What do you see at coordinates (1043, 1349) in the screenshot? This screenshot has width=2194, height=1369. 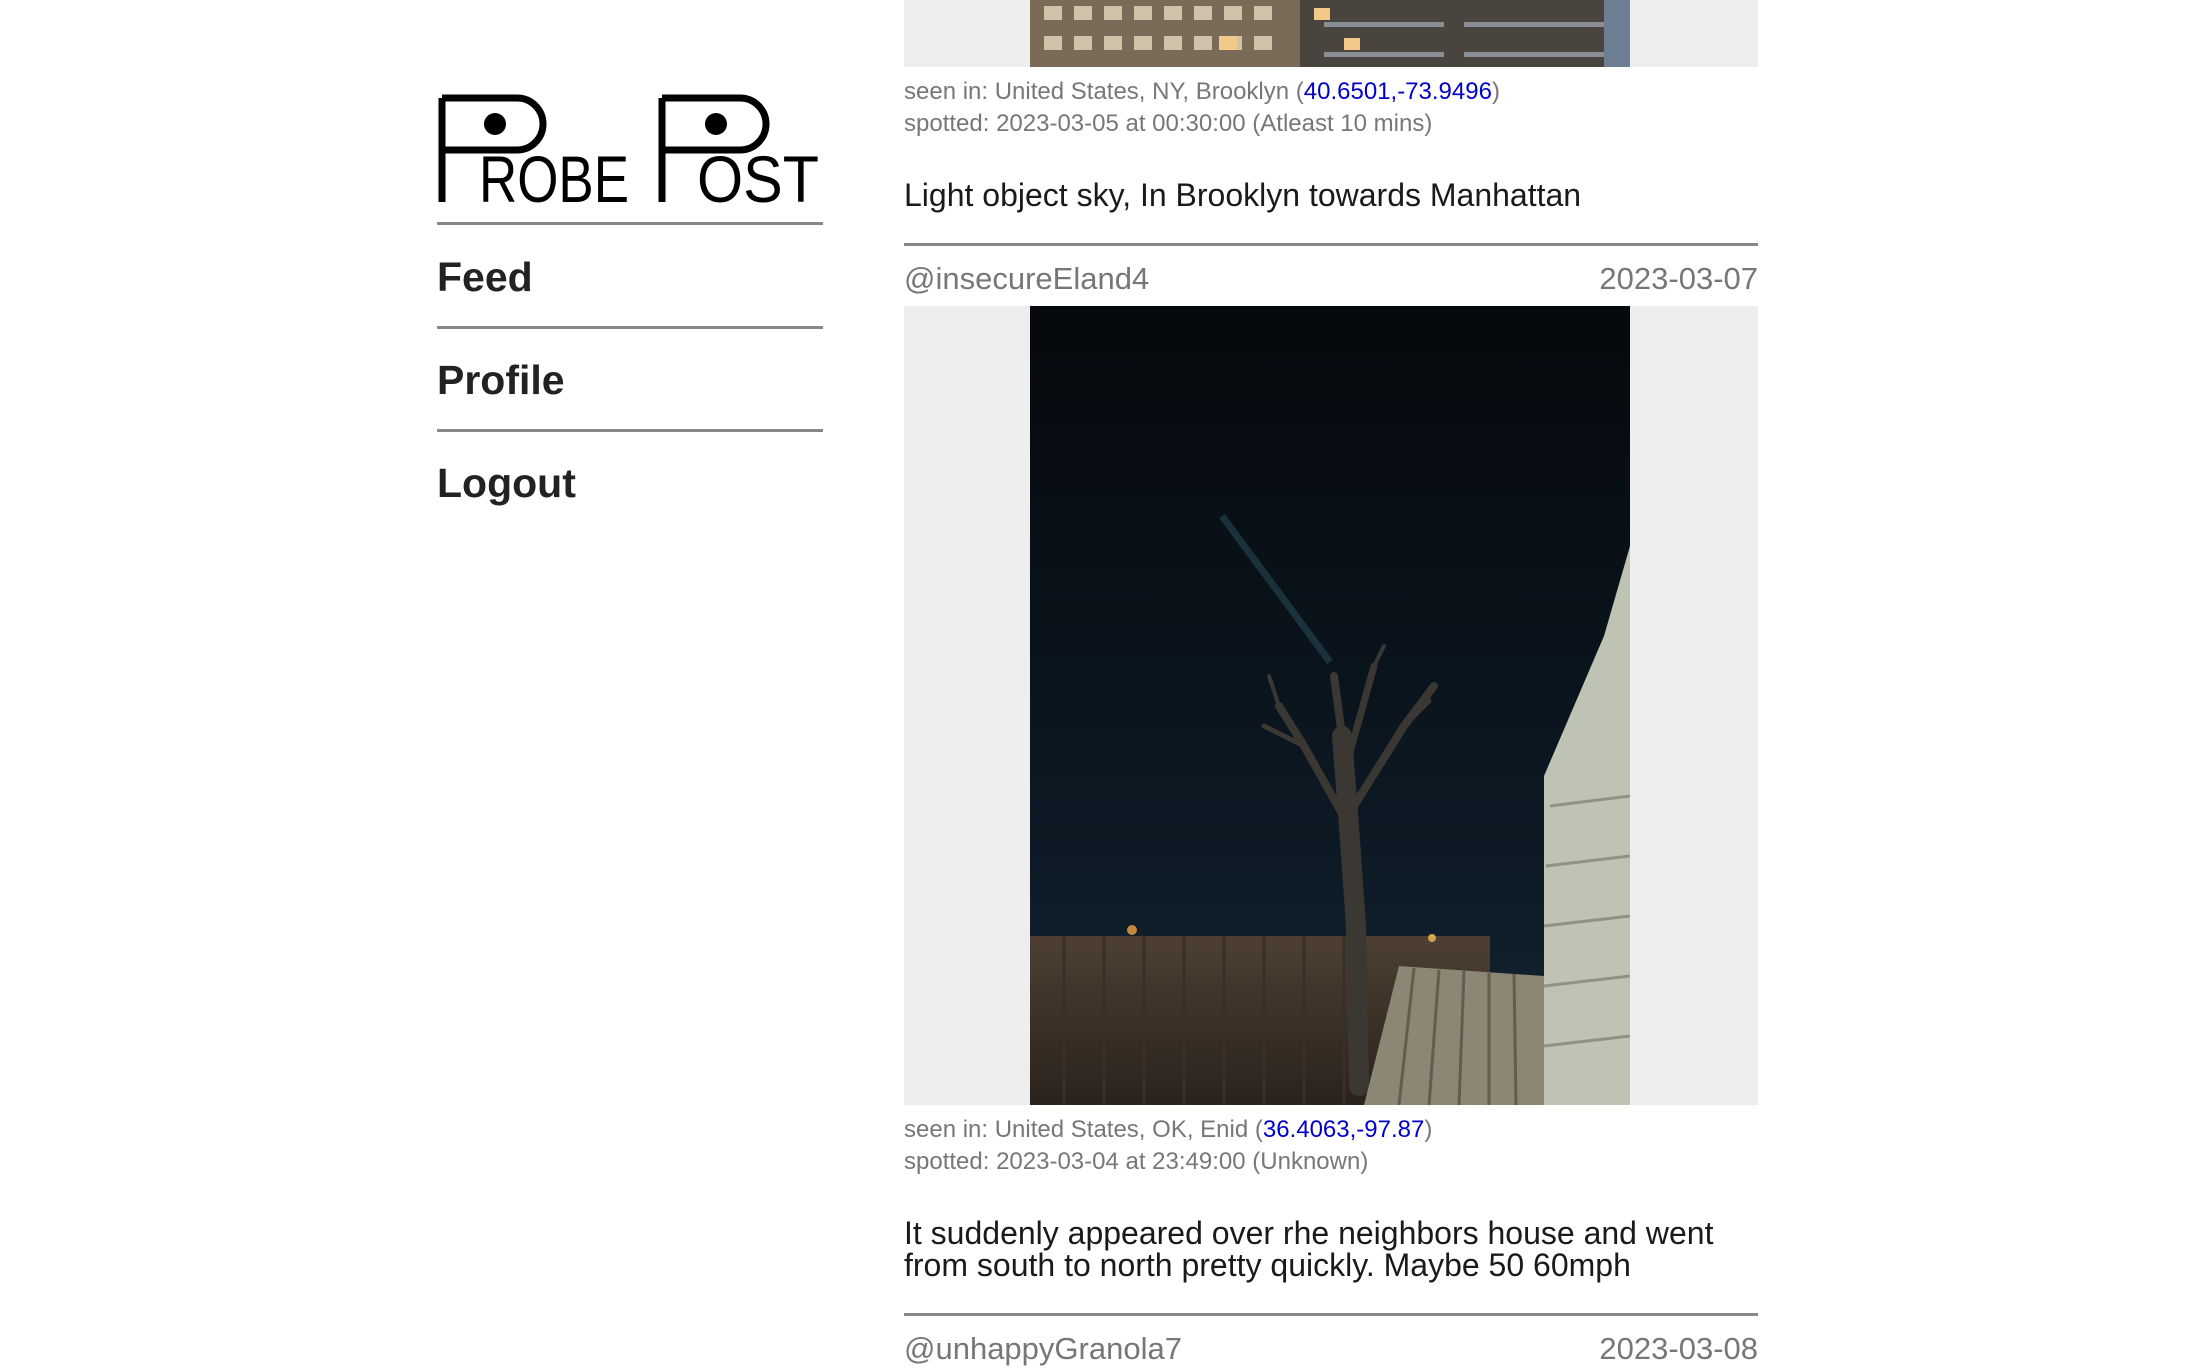 I see `post-username: @unhappyGranola7` at bounding box center [1043, 1349].